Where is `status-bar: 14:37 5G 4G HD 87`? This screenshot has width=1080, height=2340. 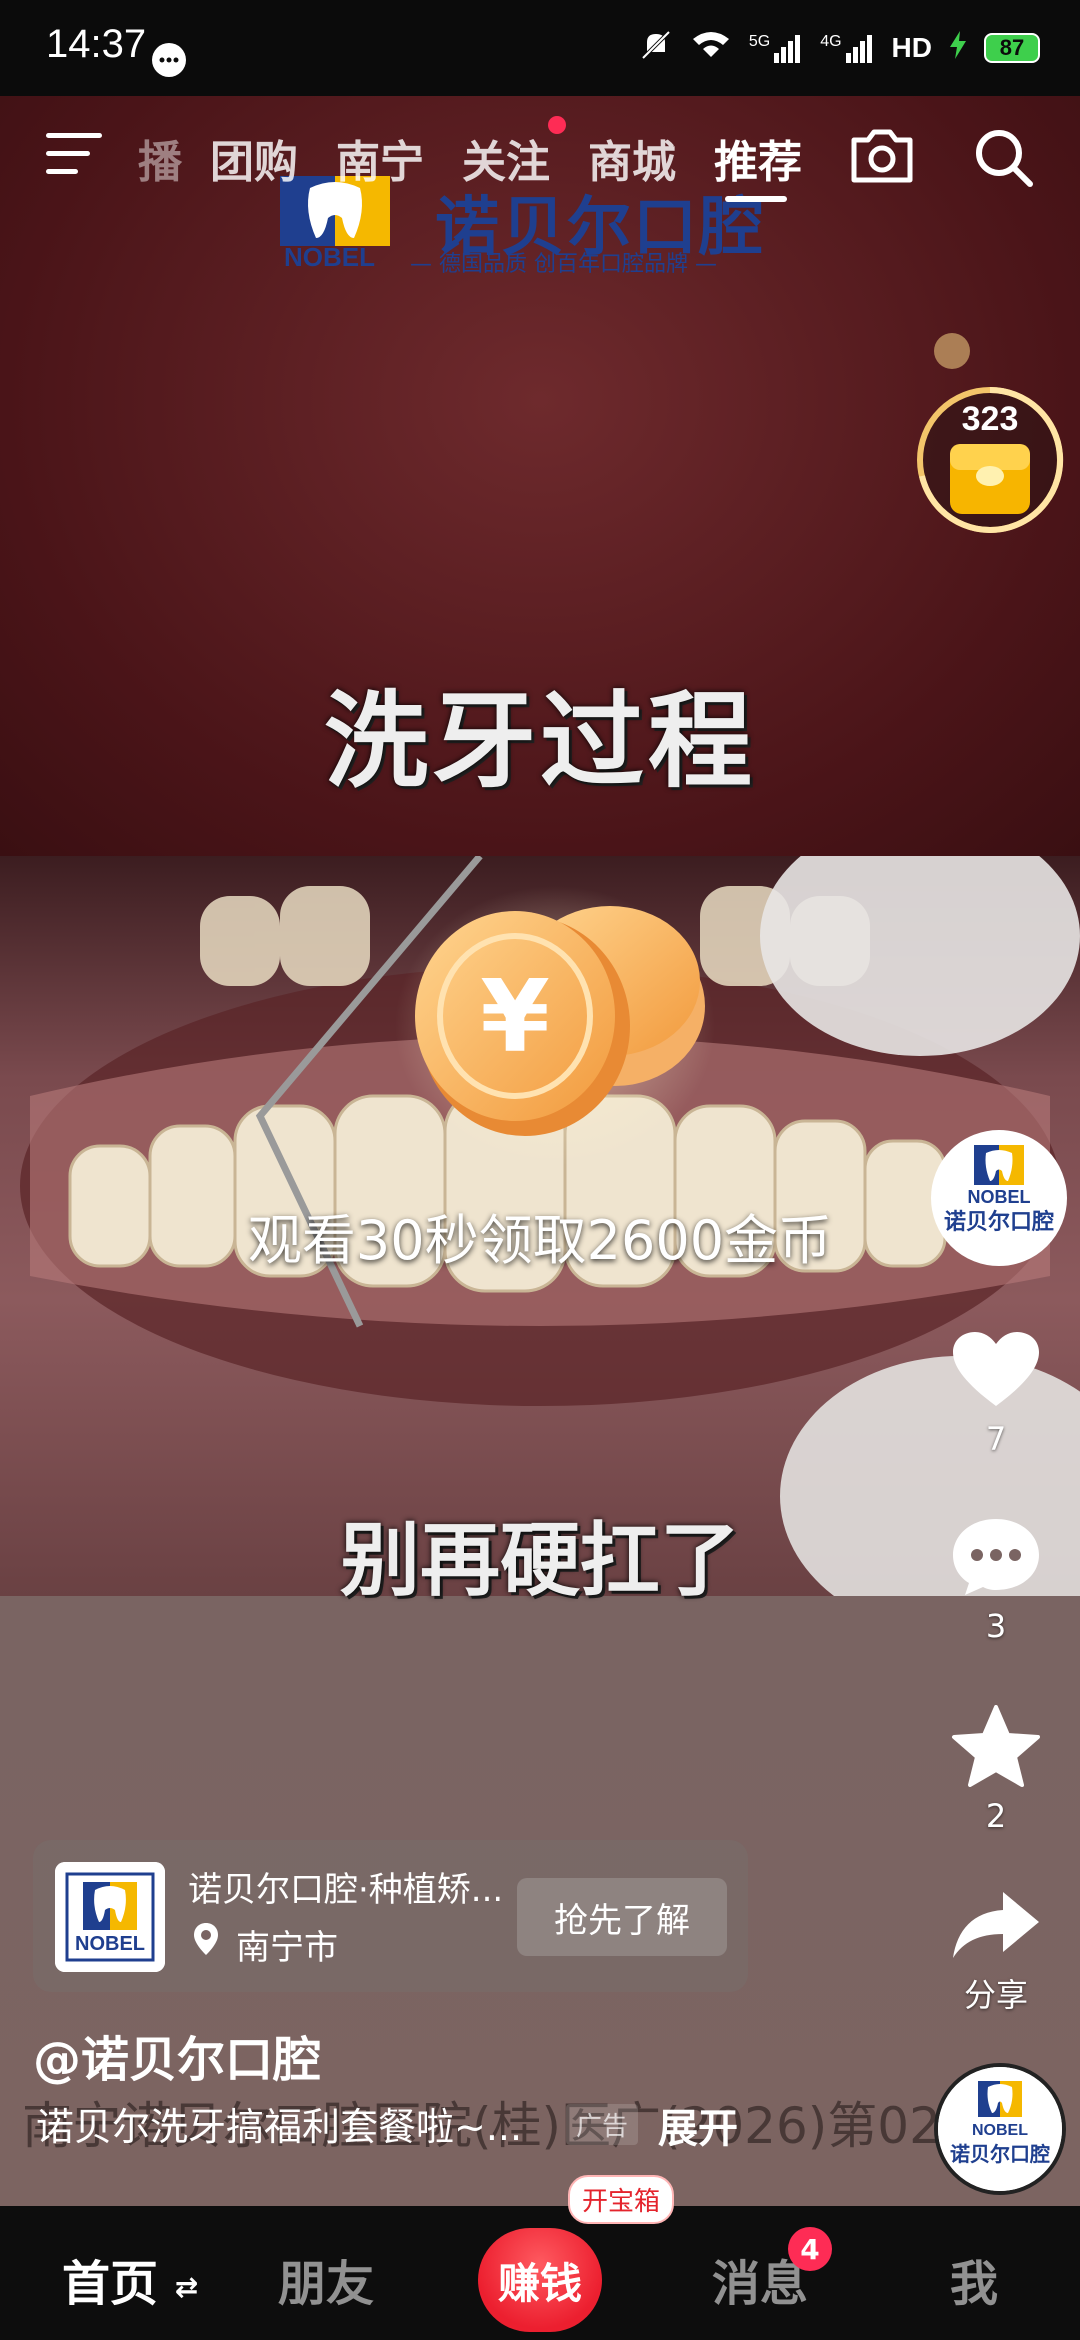 status-bar: 14:37 5G 4G HD 87 is located at coordinates (540, 48).